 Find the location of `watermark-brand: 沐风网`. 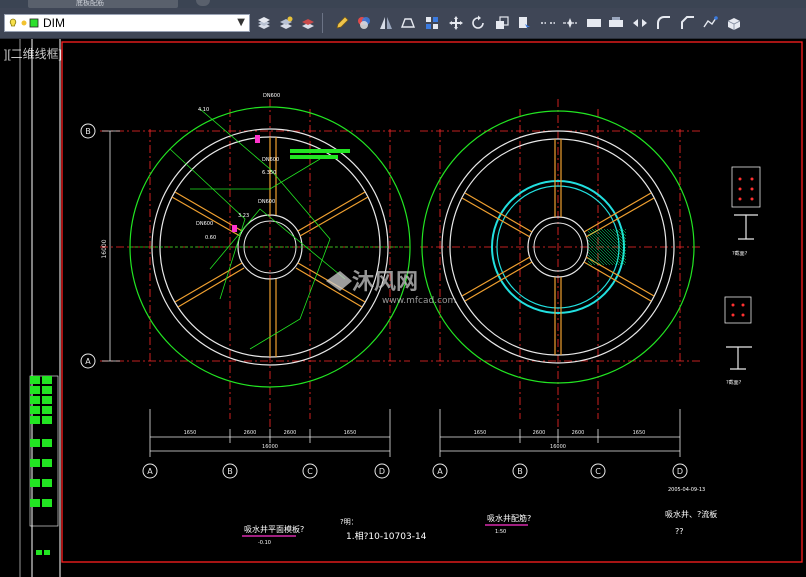

watermark-brand: 沐风网 is located at coordinates (385, 282).